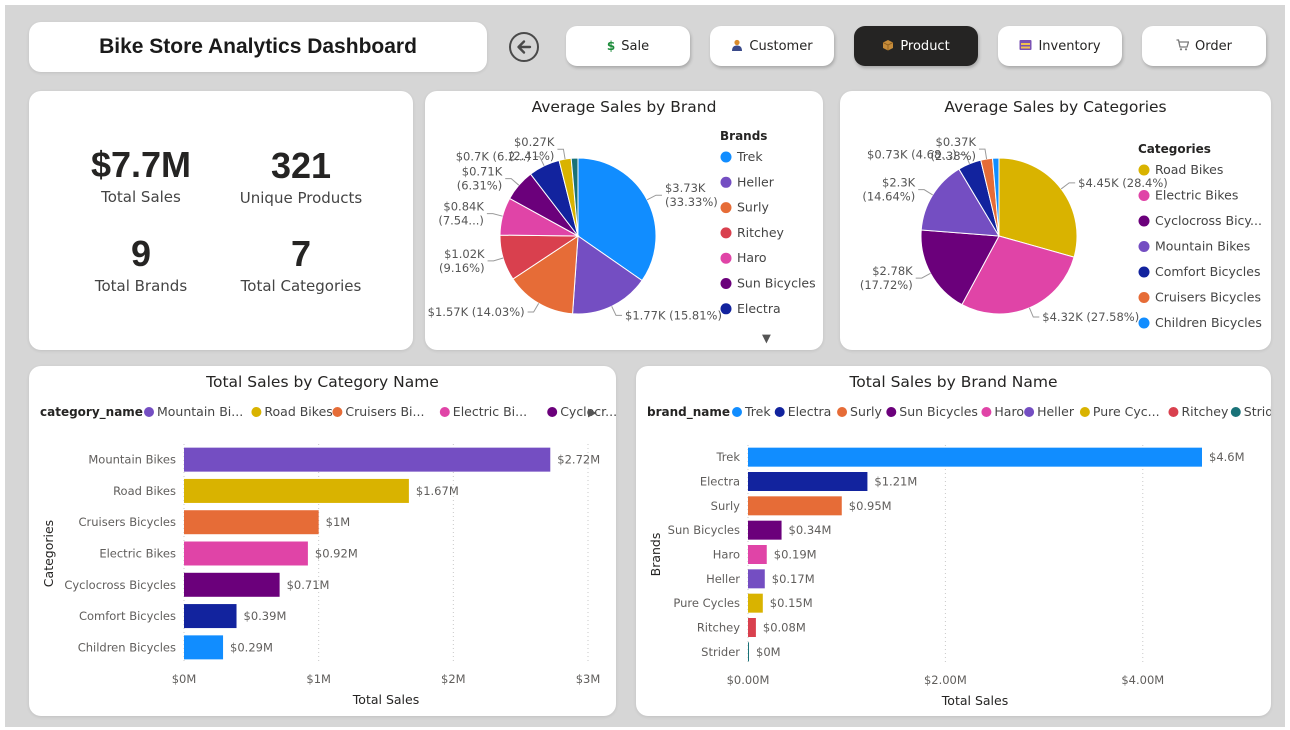 Image resolution: width=1290 pixels, height=730 pixels. What do you see at coordinates (1208, 322) in the screenshot?
I see `legend-item-children-bicycles: Children Bicycles` at bounding box center [1208, 322].